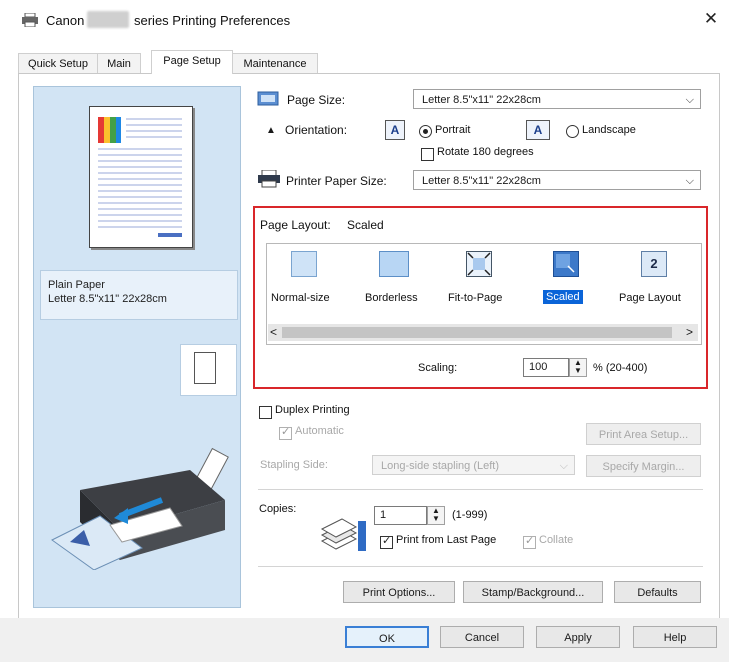 The width and height of the screenshot is (729, 662). Describe the element at coordinates (620, 368) in the screenshot. I see `scaling-range: % (20-400)` at that location.